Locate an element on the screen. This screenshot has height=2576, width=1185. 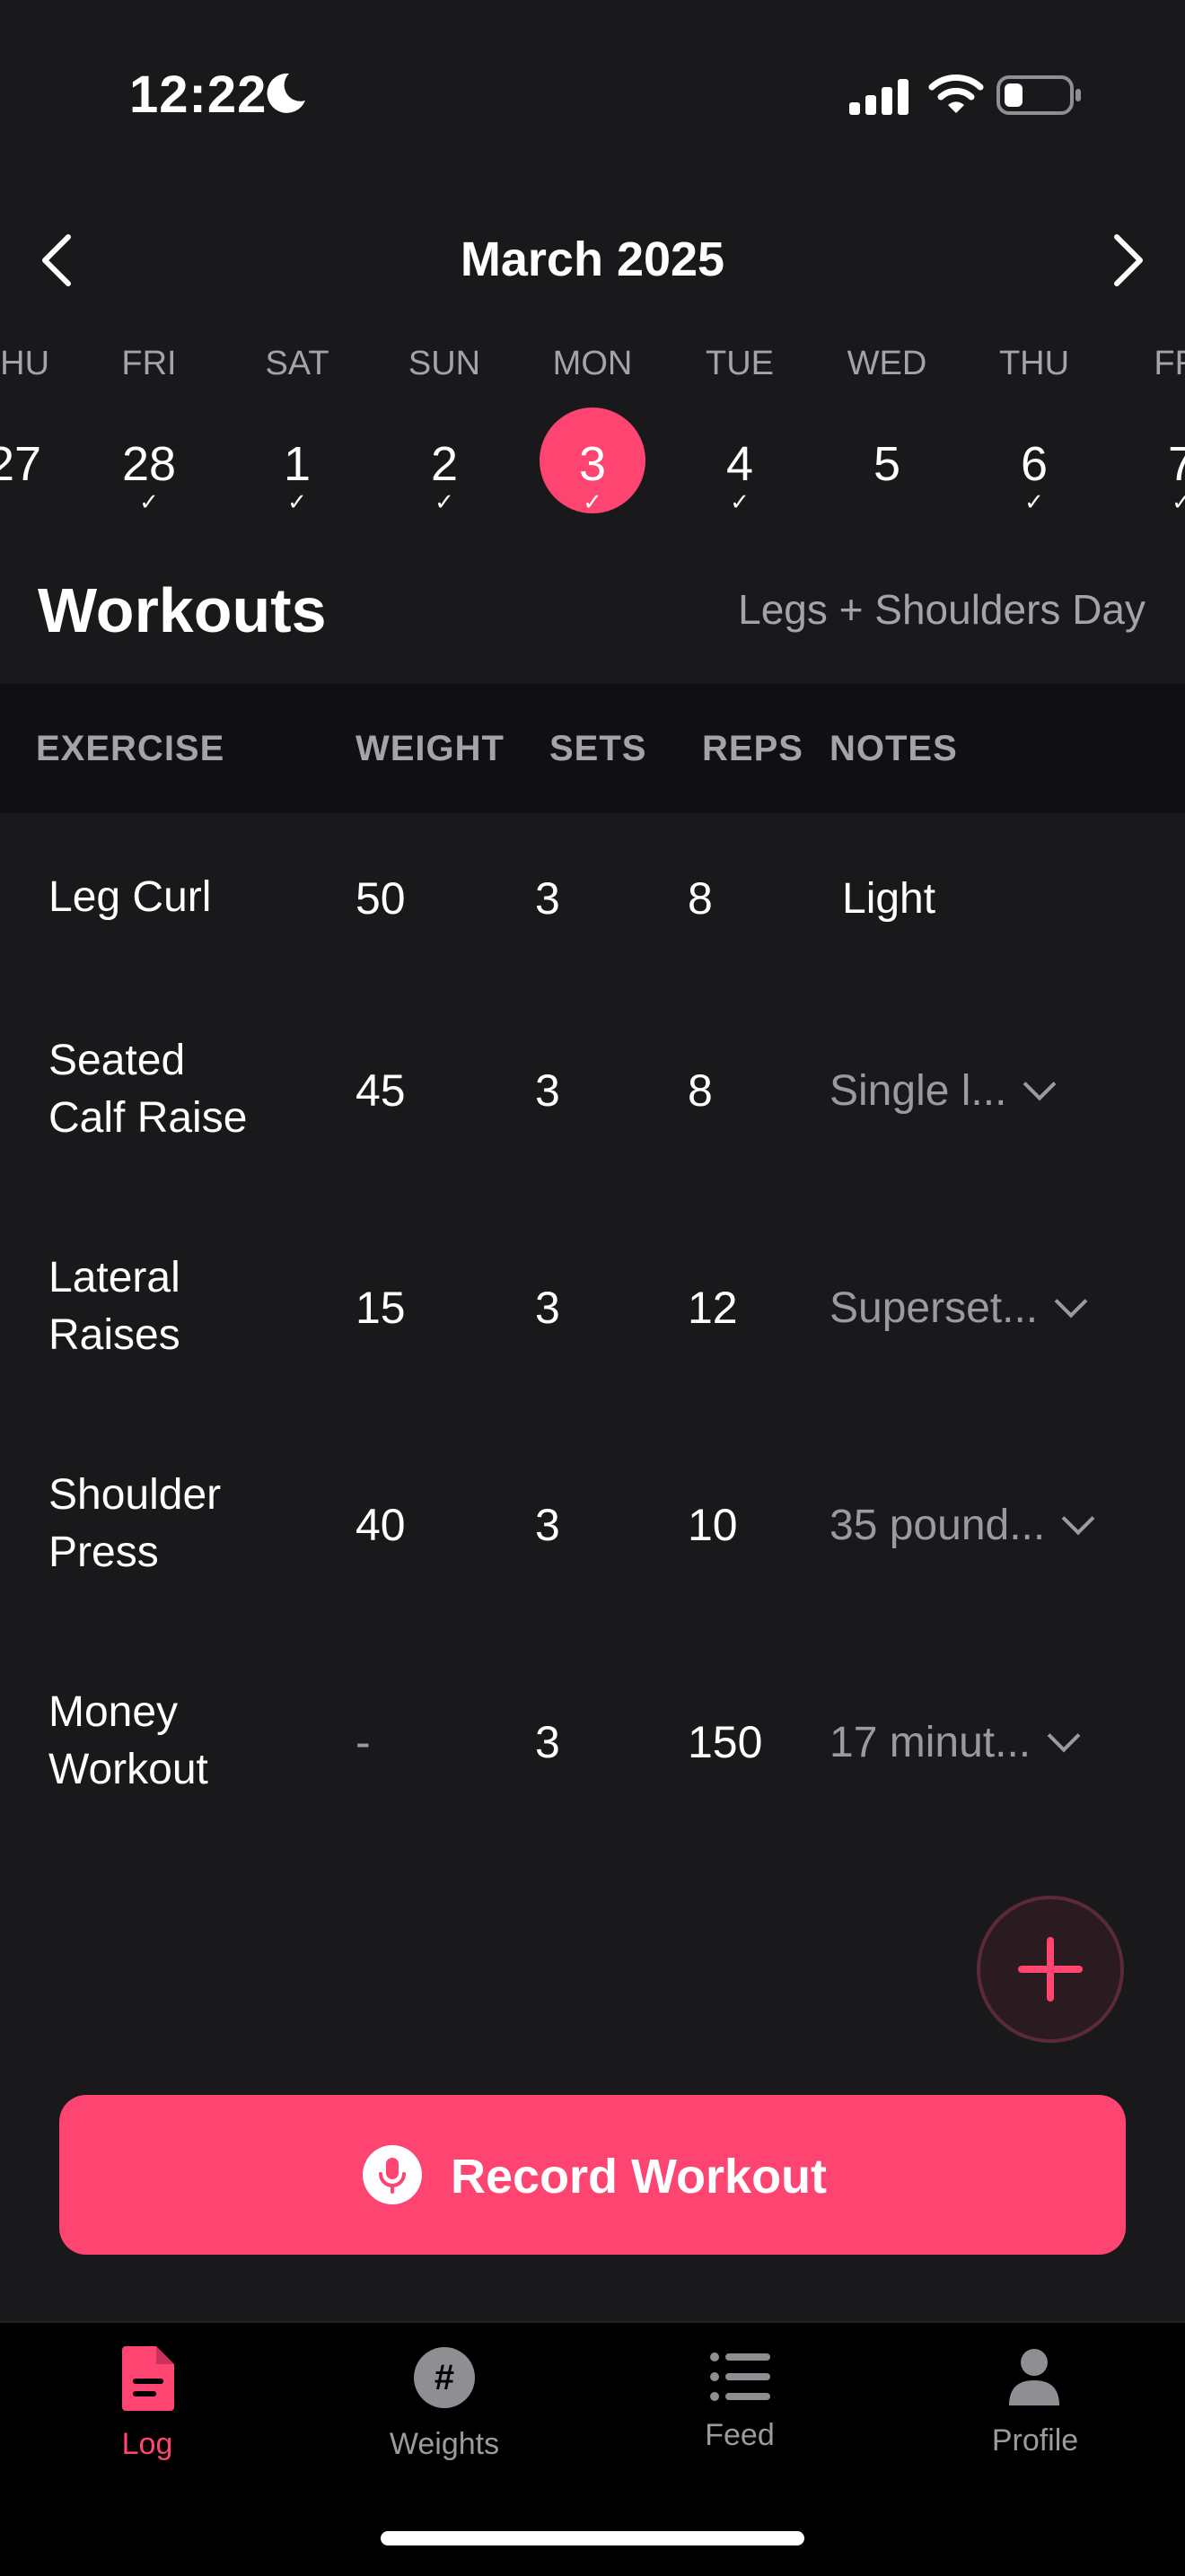
exercise-name: Lateral is located at coordinates (114, 1277).